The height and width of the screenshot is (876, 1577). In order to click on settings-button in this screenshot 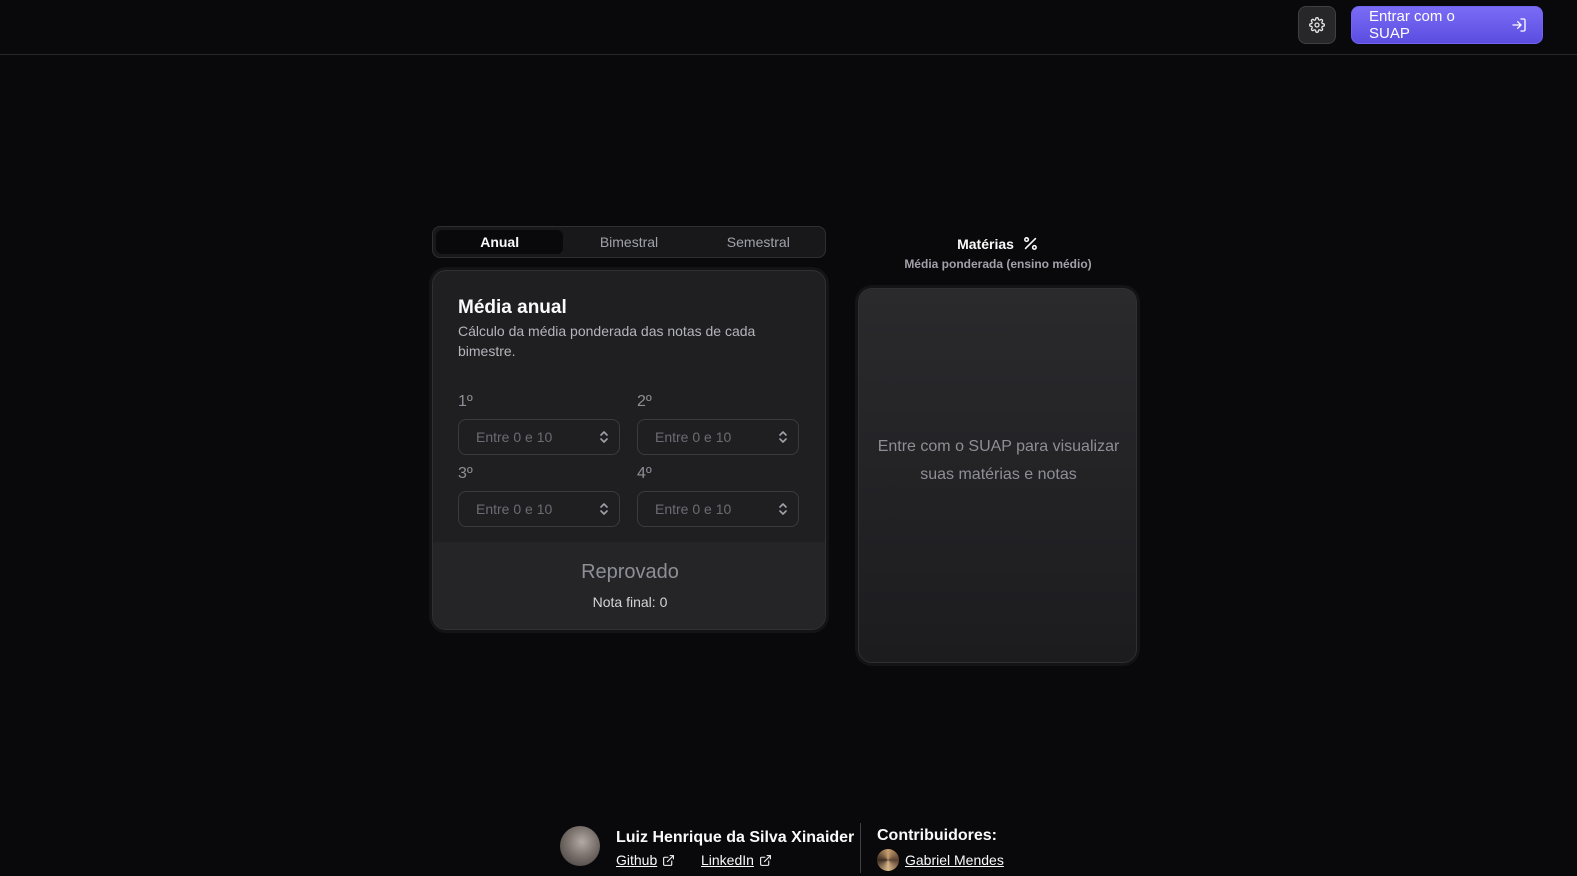, I will do `click(1317, 25)`.